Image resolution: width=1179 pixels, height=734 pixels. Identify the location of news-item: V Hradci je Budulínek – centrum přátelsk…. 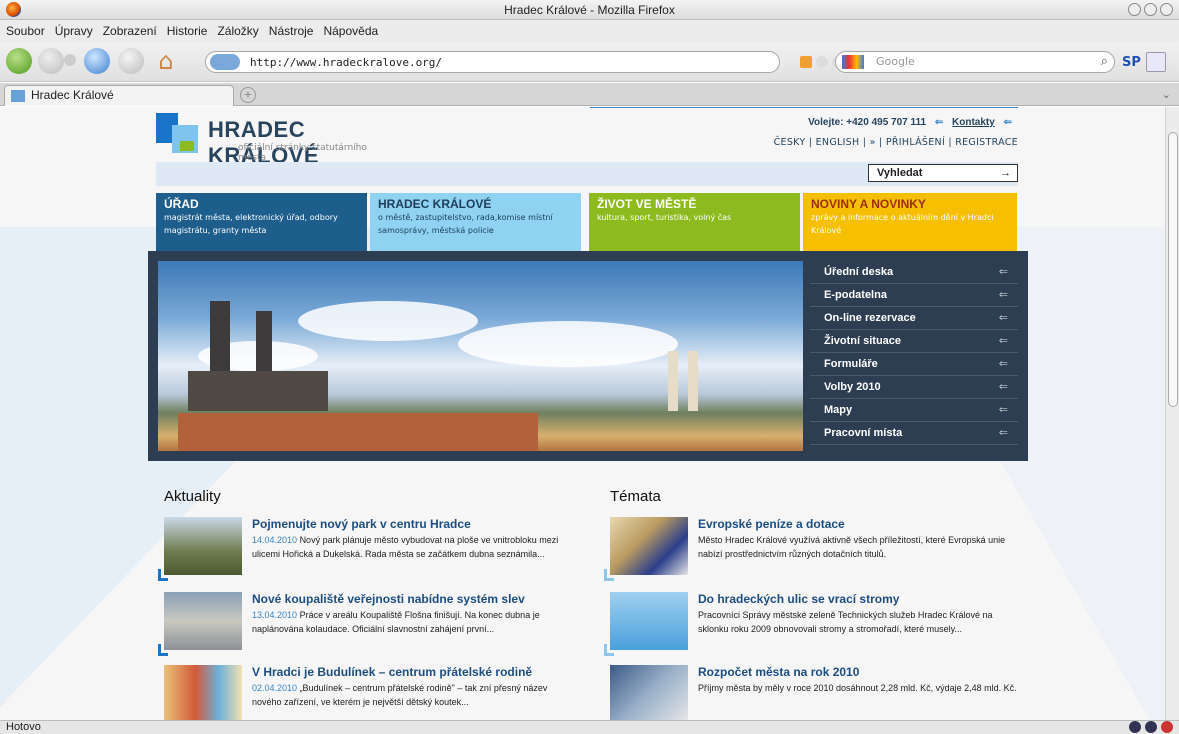
(371, 692).